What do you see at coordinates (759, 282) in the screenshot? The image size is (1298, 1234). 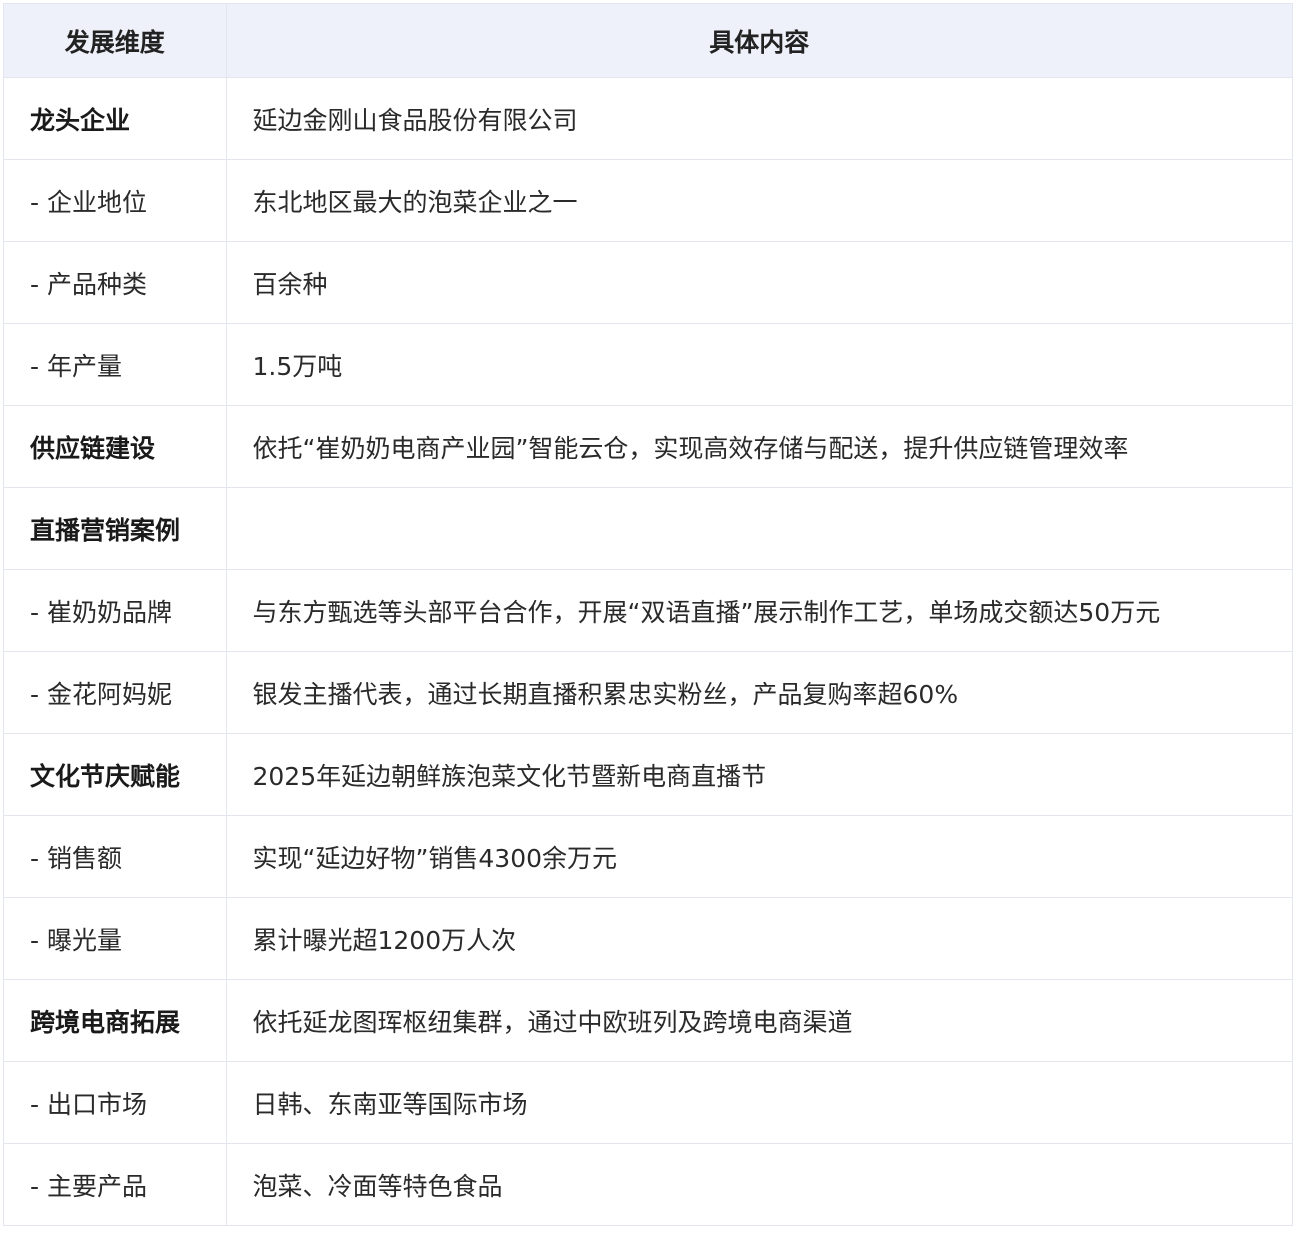 I see `content-cell: 百余种` at bounding box center [759, 282].